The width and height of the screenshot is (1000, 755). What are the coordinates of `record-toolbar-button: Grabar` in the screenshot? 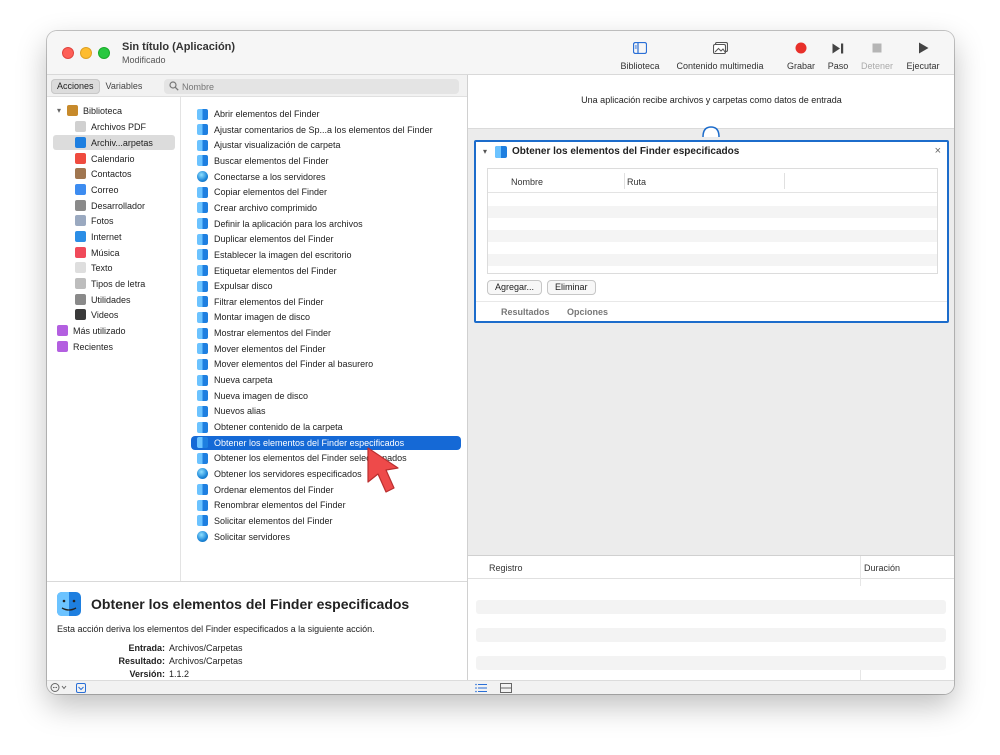 It's located at (801, 55).